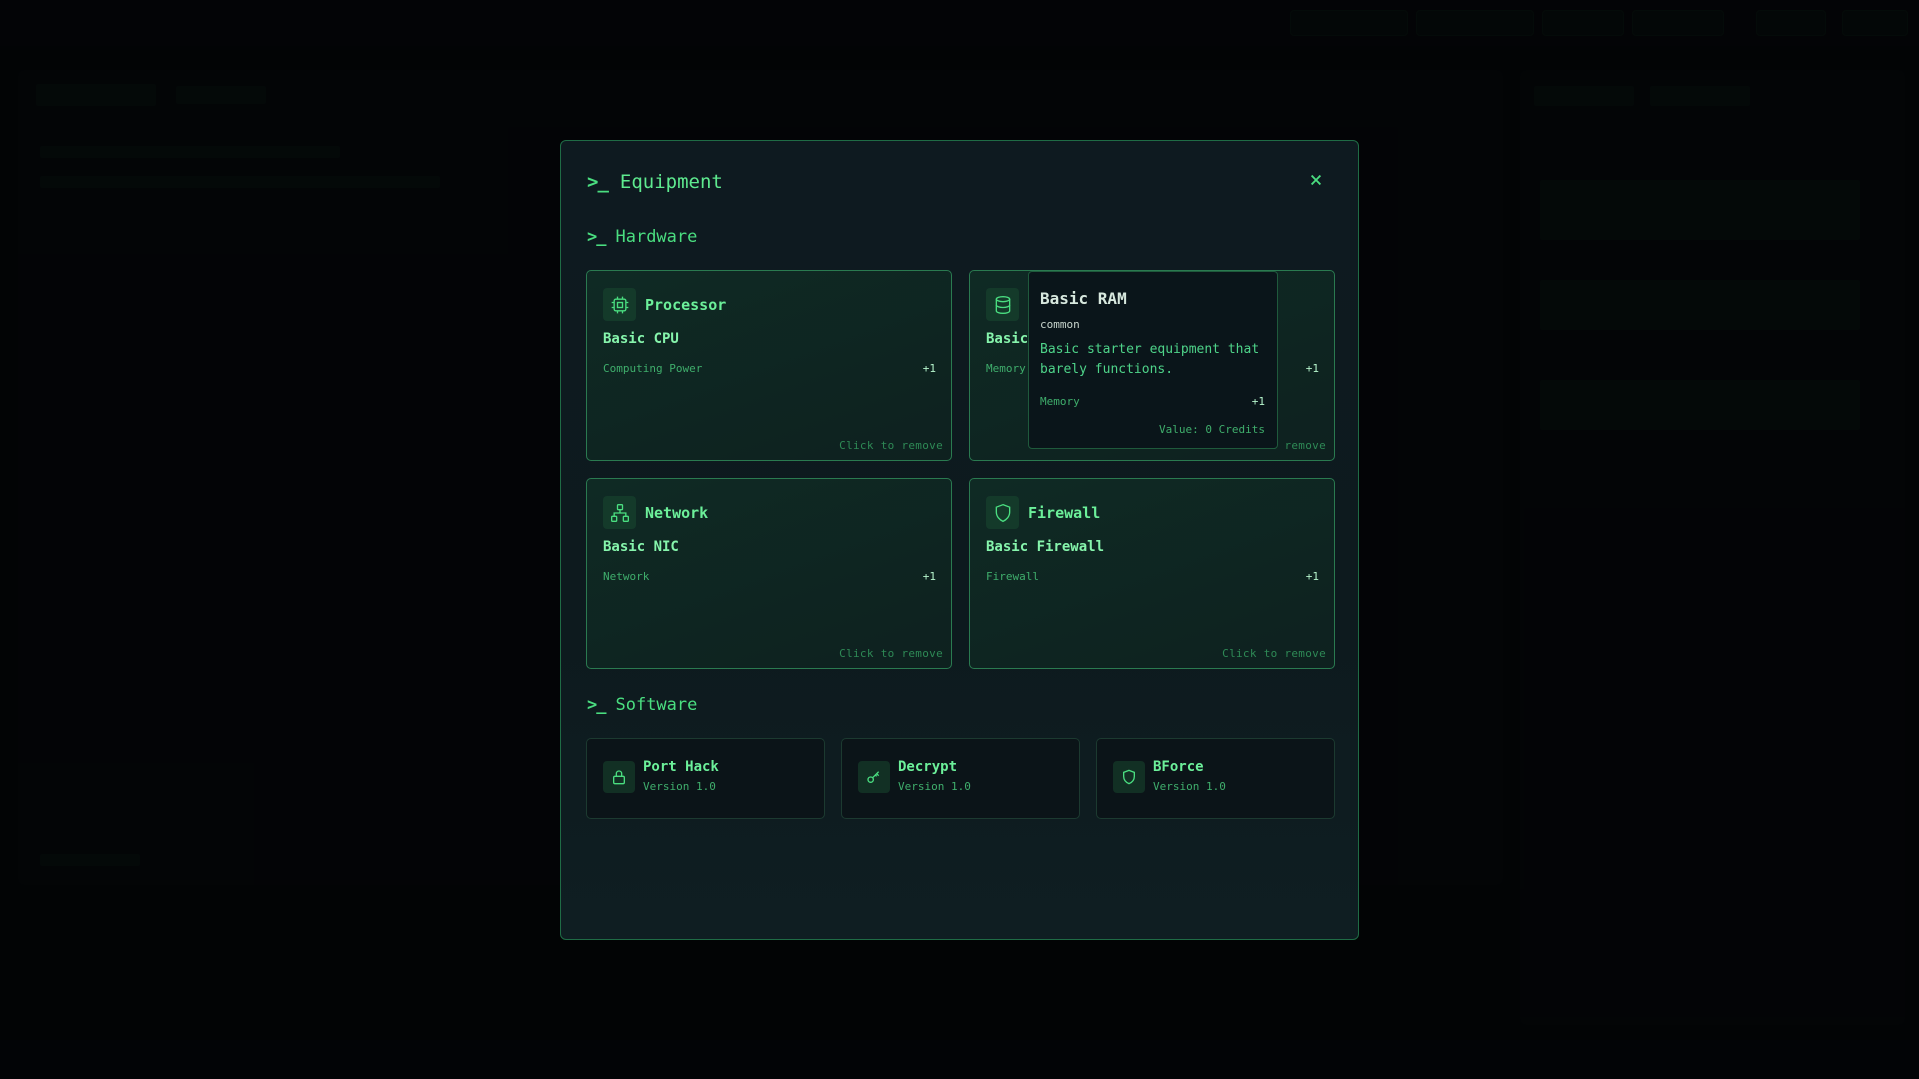 The image size is (1919, 1079). Describe the element at coordinates (928, 767) in the screenshot. I see `software-name: Decrypt` at that location.